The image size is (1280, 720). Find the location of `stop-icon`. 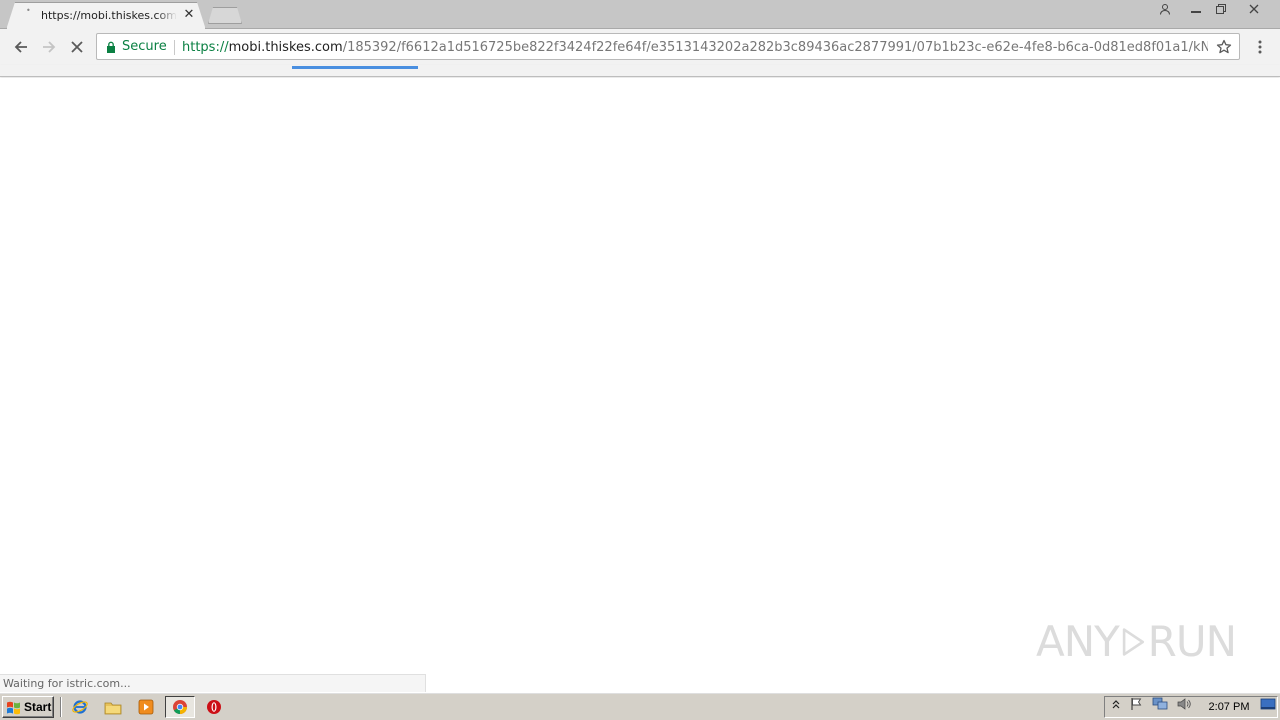

stop-icon is located at coordinates (77, 47).